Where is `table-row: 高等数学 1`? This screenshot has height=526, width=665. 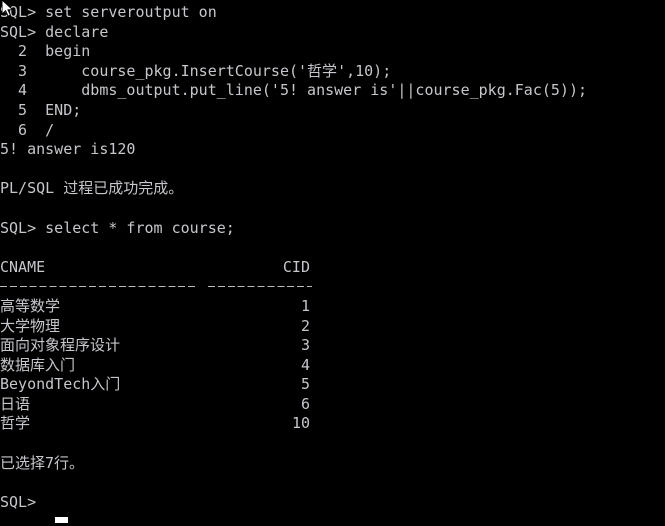 table-row: 高等数学 1 is located at coordinates (332, 307).